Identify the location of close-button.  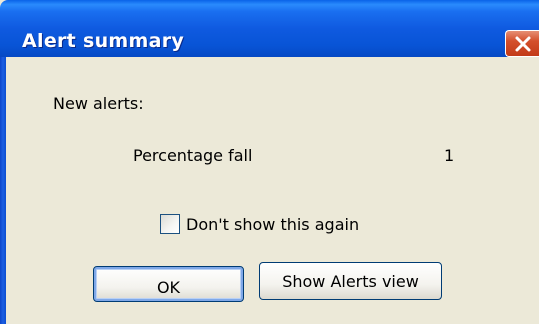
(522, 43).